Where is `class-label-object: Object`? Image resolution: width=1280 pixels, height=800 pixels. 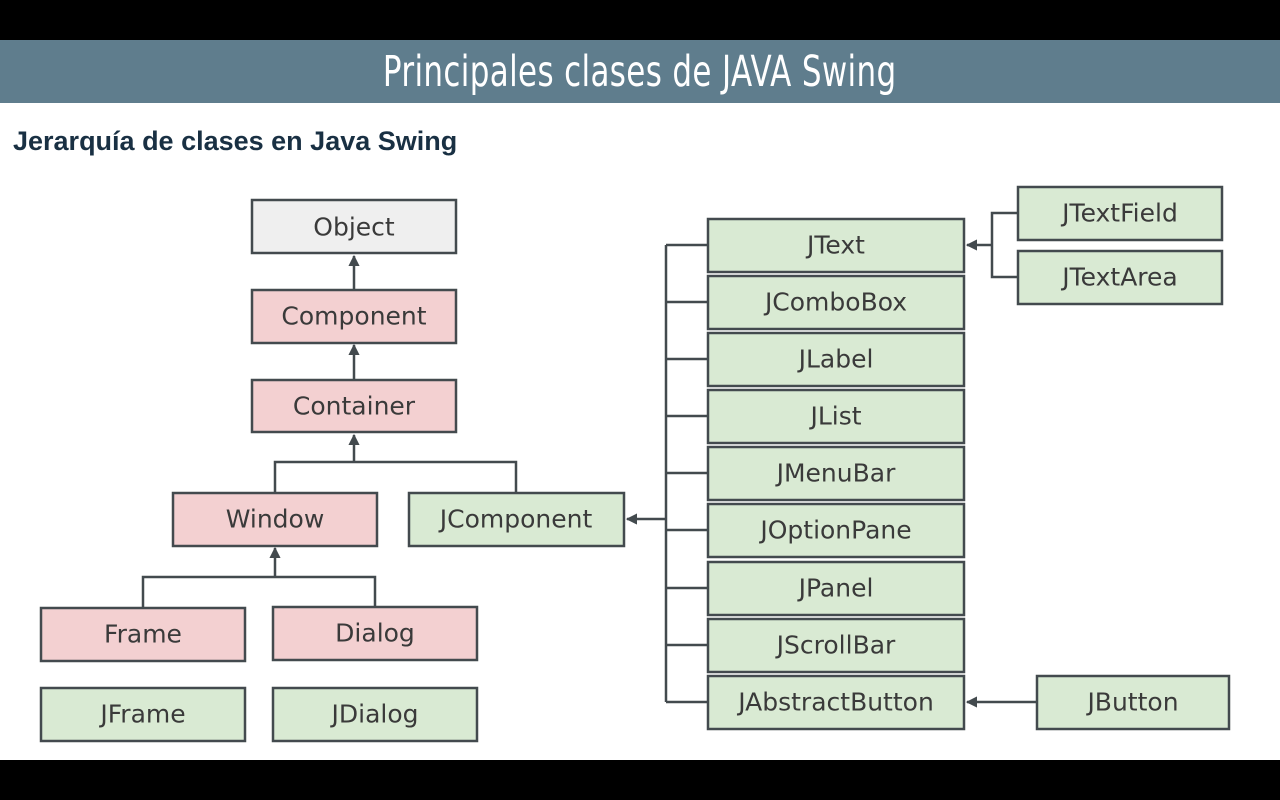
class-label-object: Object is located at coordinates (354, 227).